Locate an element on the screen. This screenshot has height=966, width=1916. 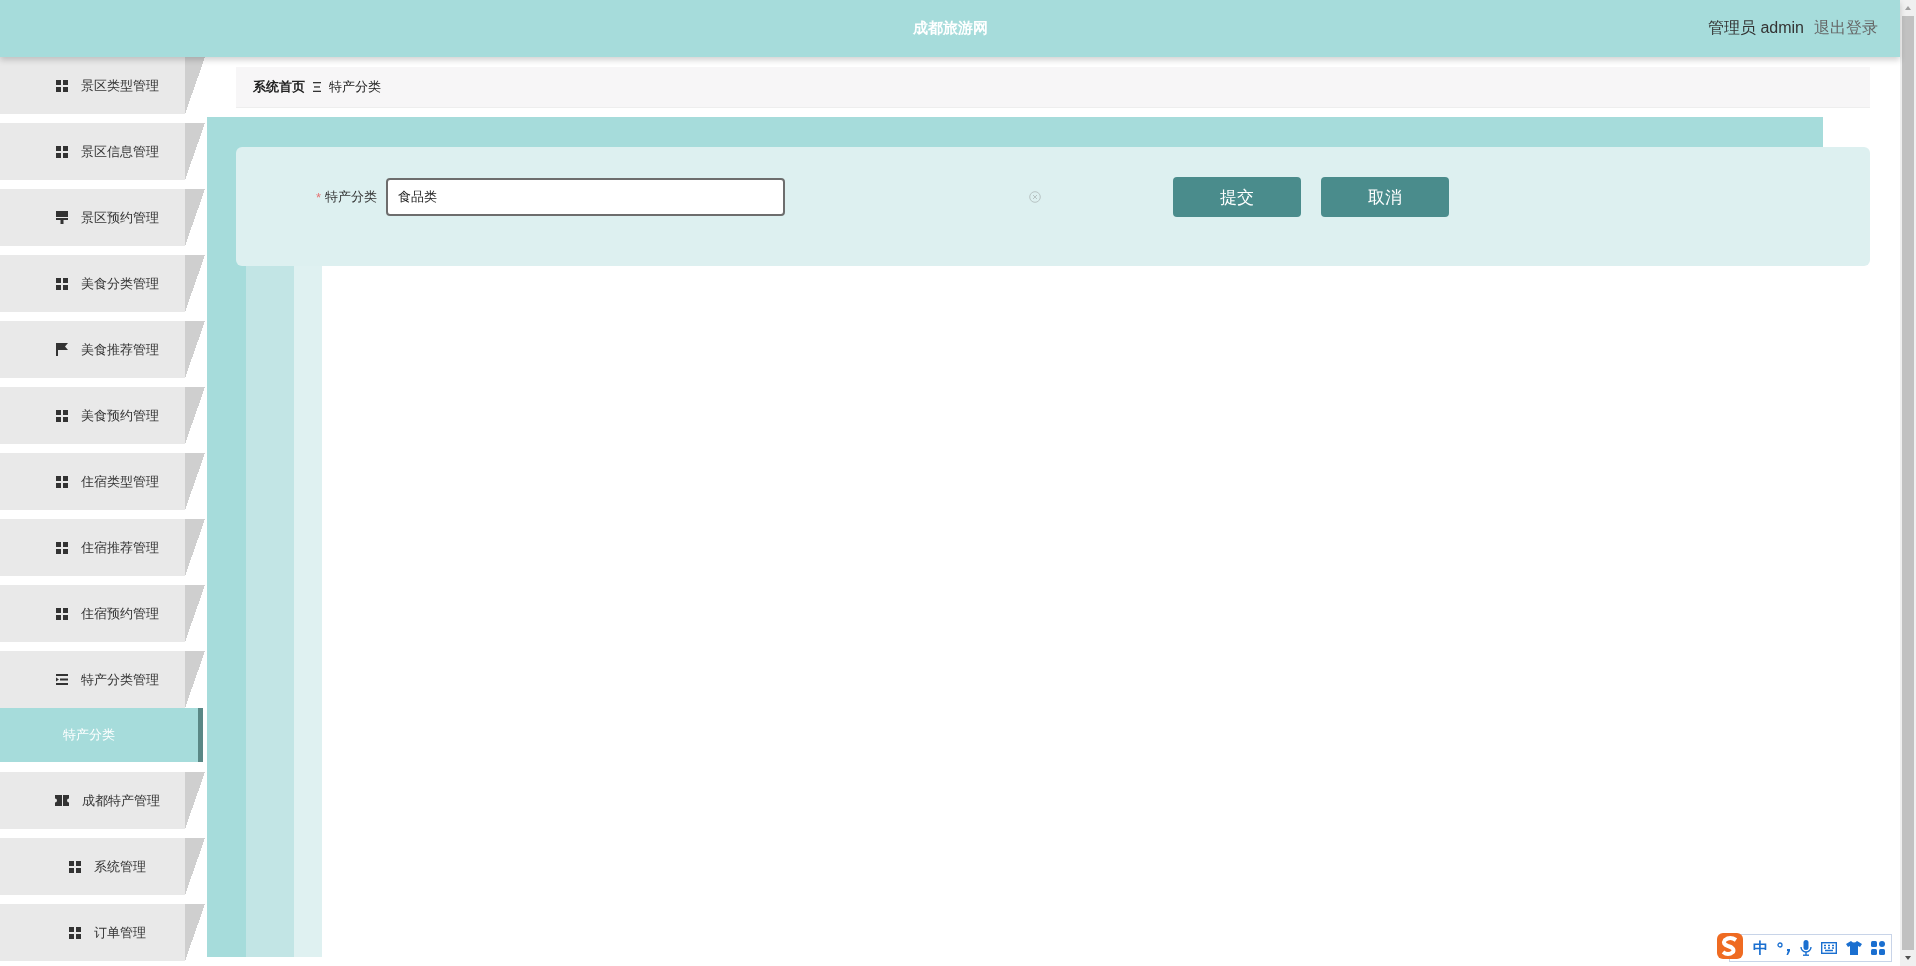
sidebar-item: 住宿预约管理 is located at coordinates (102, 613).